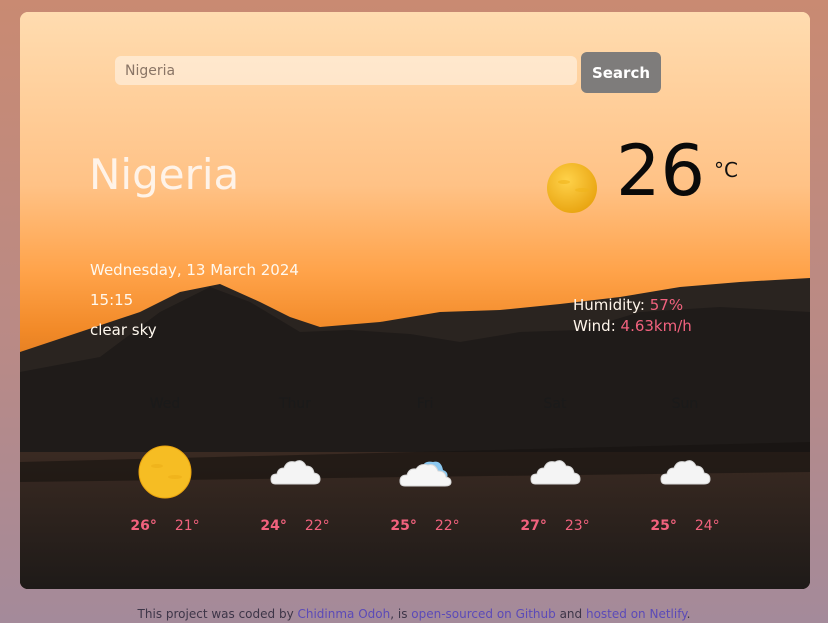 This screenshot has width=828, height=623. What do you see at coordinates (401, 614) in the screenshot?
I see `footer-mid1: , is` at bounding box center [401, 614].